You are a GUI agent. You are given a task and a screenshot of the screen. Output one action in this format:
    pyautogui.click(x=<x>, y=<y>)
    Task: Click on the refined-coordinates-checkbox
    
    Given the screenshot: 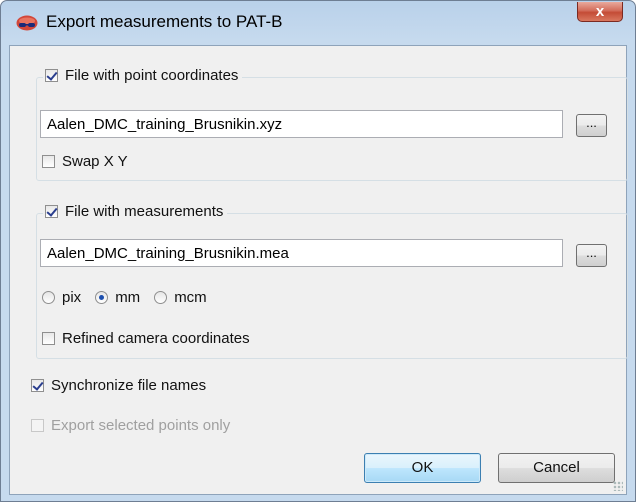 What is the action you would take?
    pyautogui.click(x=48, y=338)
    